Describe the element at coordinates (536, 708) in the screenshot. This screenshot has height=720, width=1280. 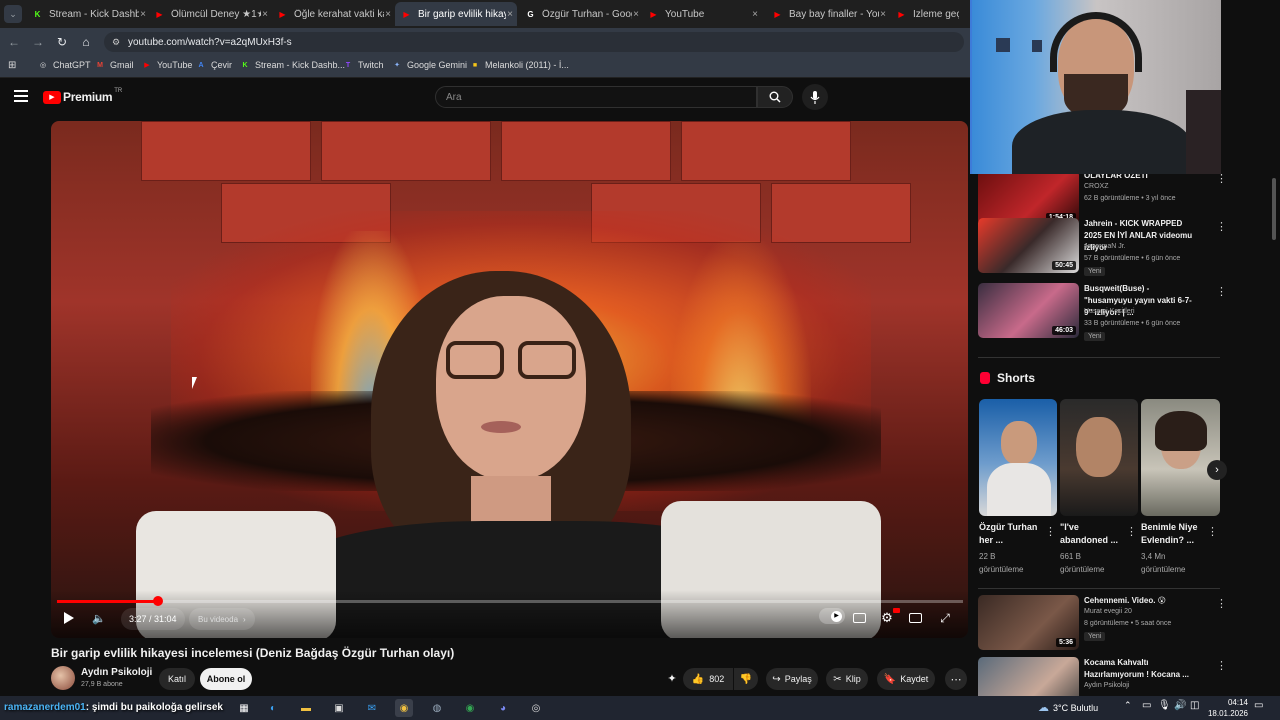
I see `obs-icon: ◎` at that location.